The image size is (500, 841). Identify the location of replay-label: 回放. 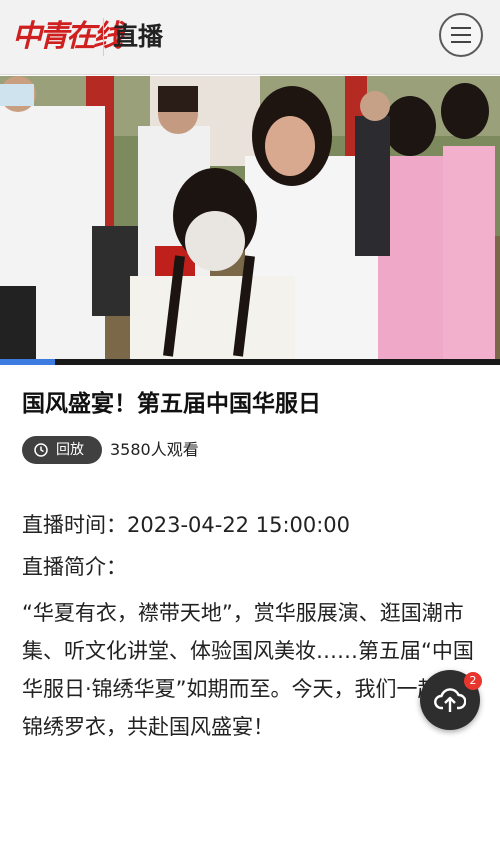
(70, 450).